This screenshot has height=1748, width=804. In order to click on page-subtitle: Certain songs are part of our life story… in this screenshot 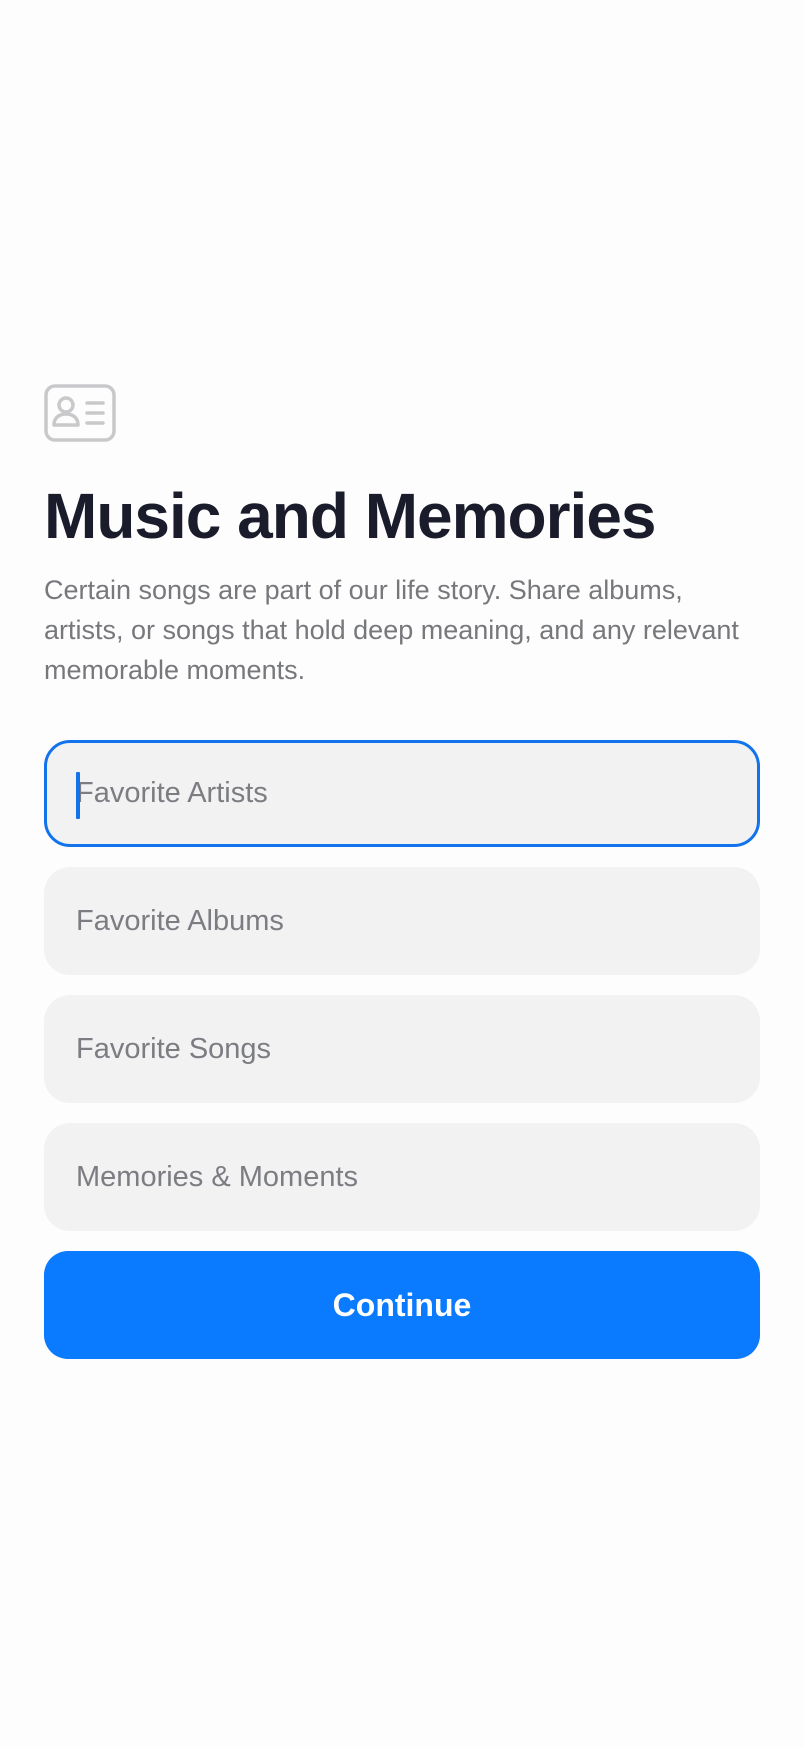, I will do `click(391, 630)`.